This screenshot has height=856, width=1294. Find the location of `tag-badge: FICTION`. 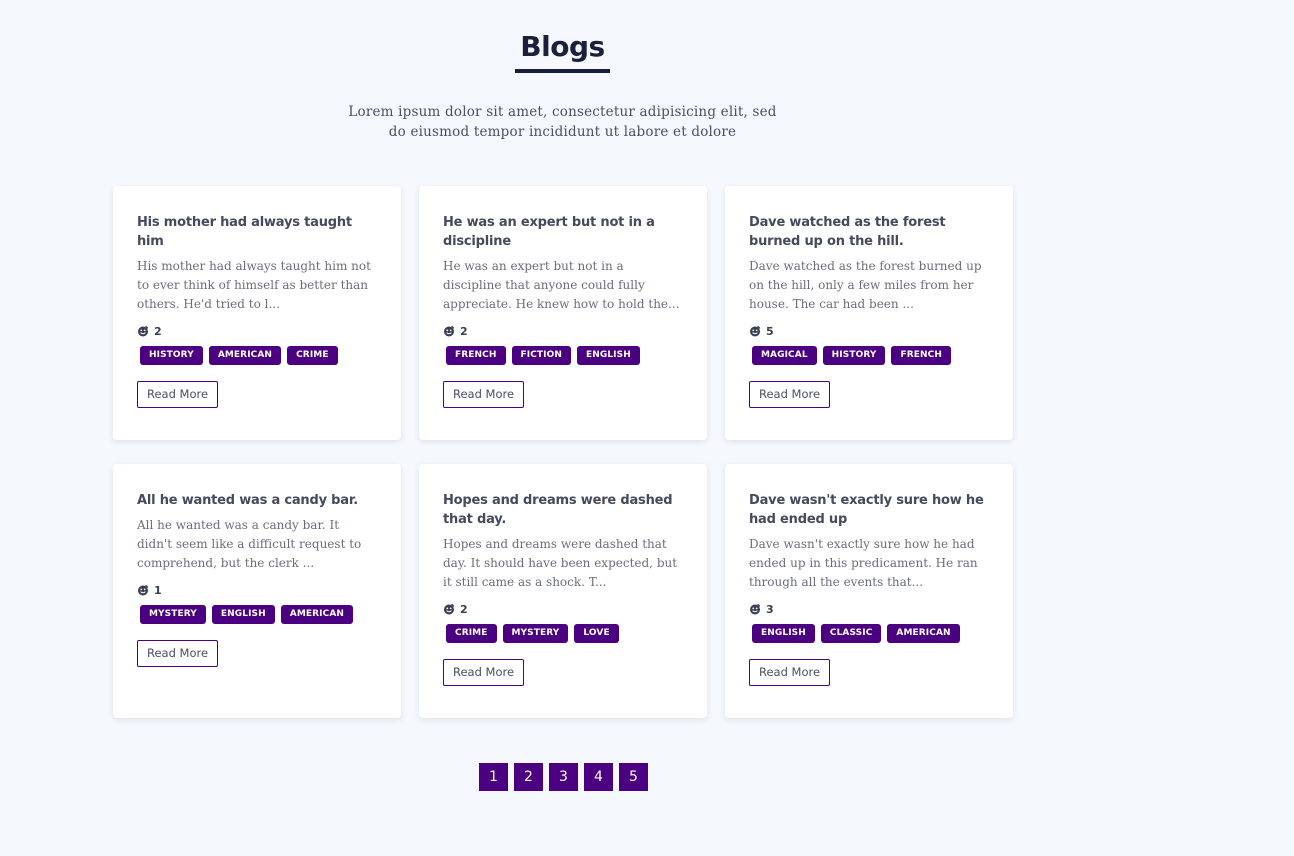

tag-badge: FICTION is located at coordinates (541, 355).